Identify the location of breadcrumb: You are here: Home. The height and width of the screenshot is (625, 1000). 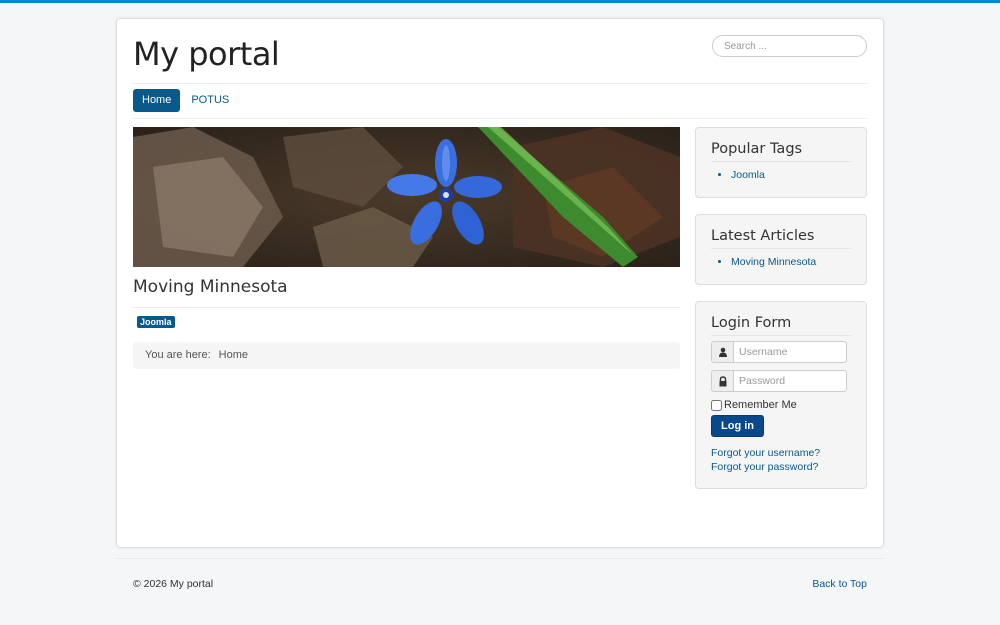
(406, 355).